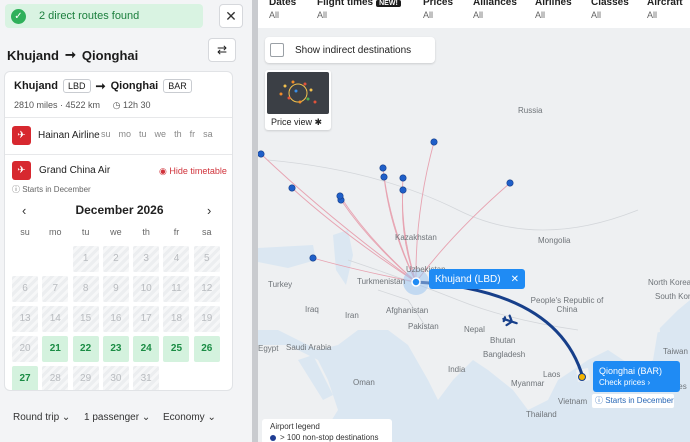 The width and height of the screenshot is (690, 442). I want to click on weekday-header: tu, so click(85, 232).